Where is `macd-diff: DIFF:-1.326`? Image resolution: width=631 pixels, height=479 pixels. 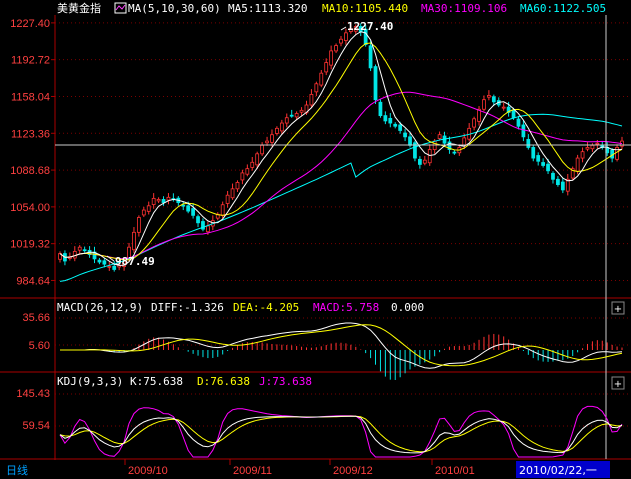
macd-diff: DIFF:-1.326 is located at coordinates (187, 307).